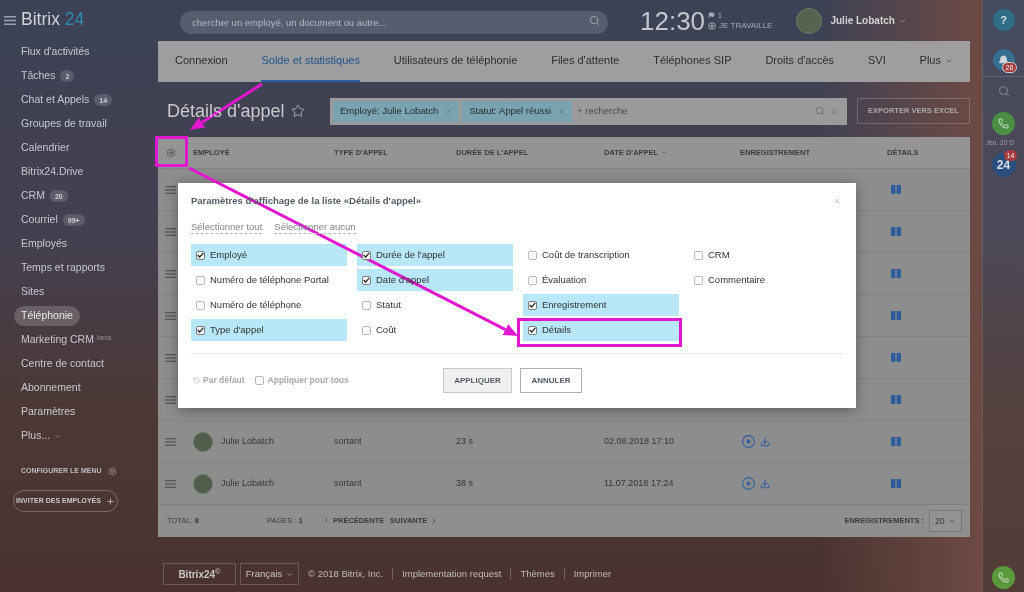  What do you see at coordinates (269, 280) in the screenshot?
I see `column-option: Numéro de téléphone Portal` at bounding box center [269, 280].